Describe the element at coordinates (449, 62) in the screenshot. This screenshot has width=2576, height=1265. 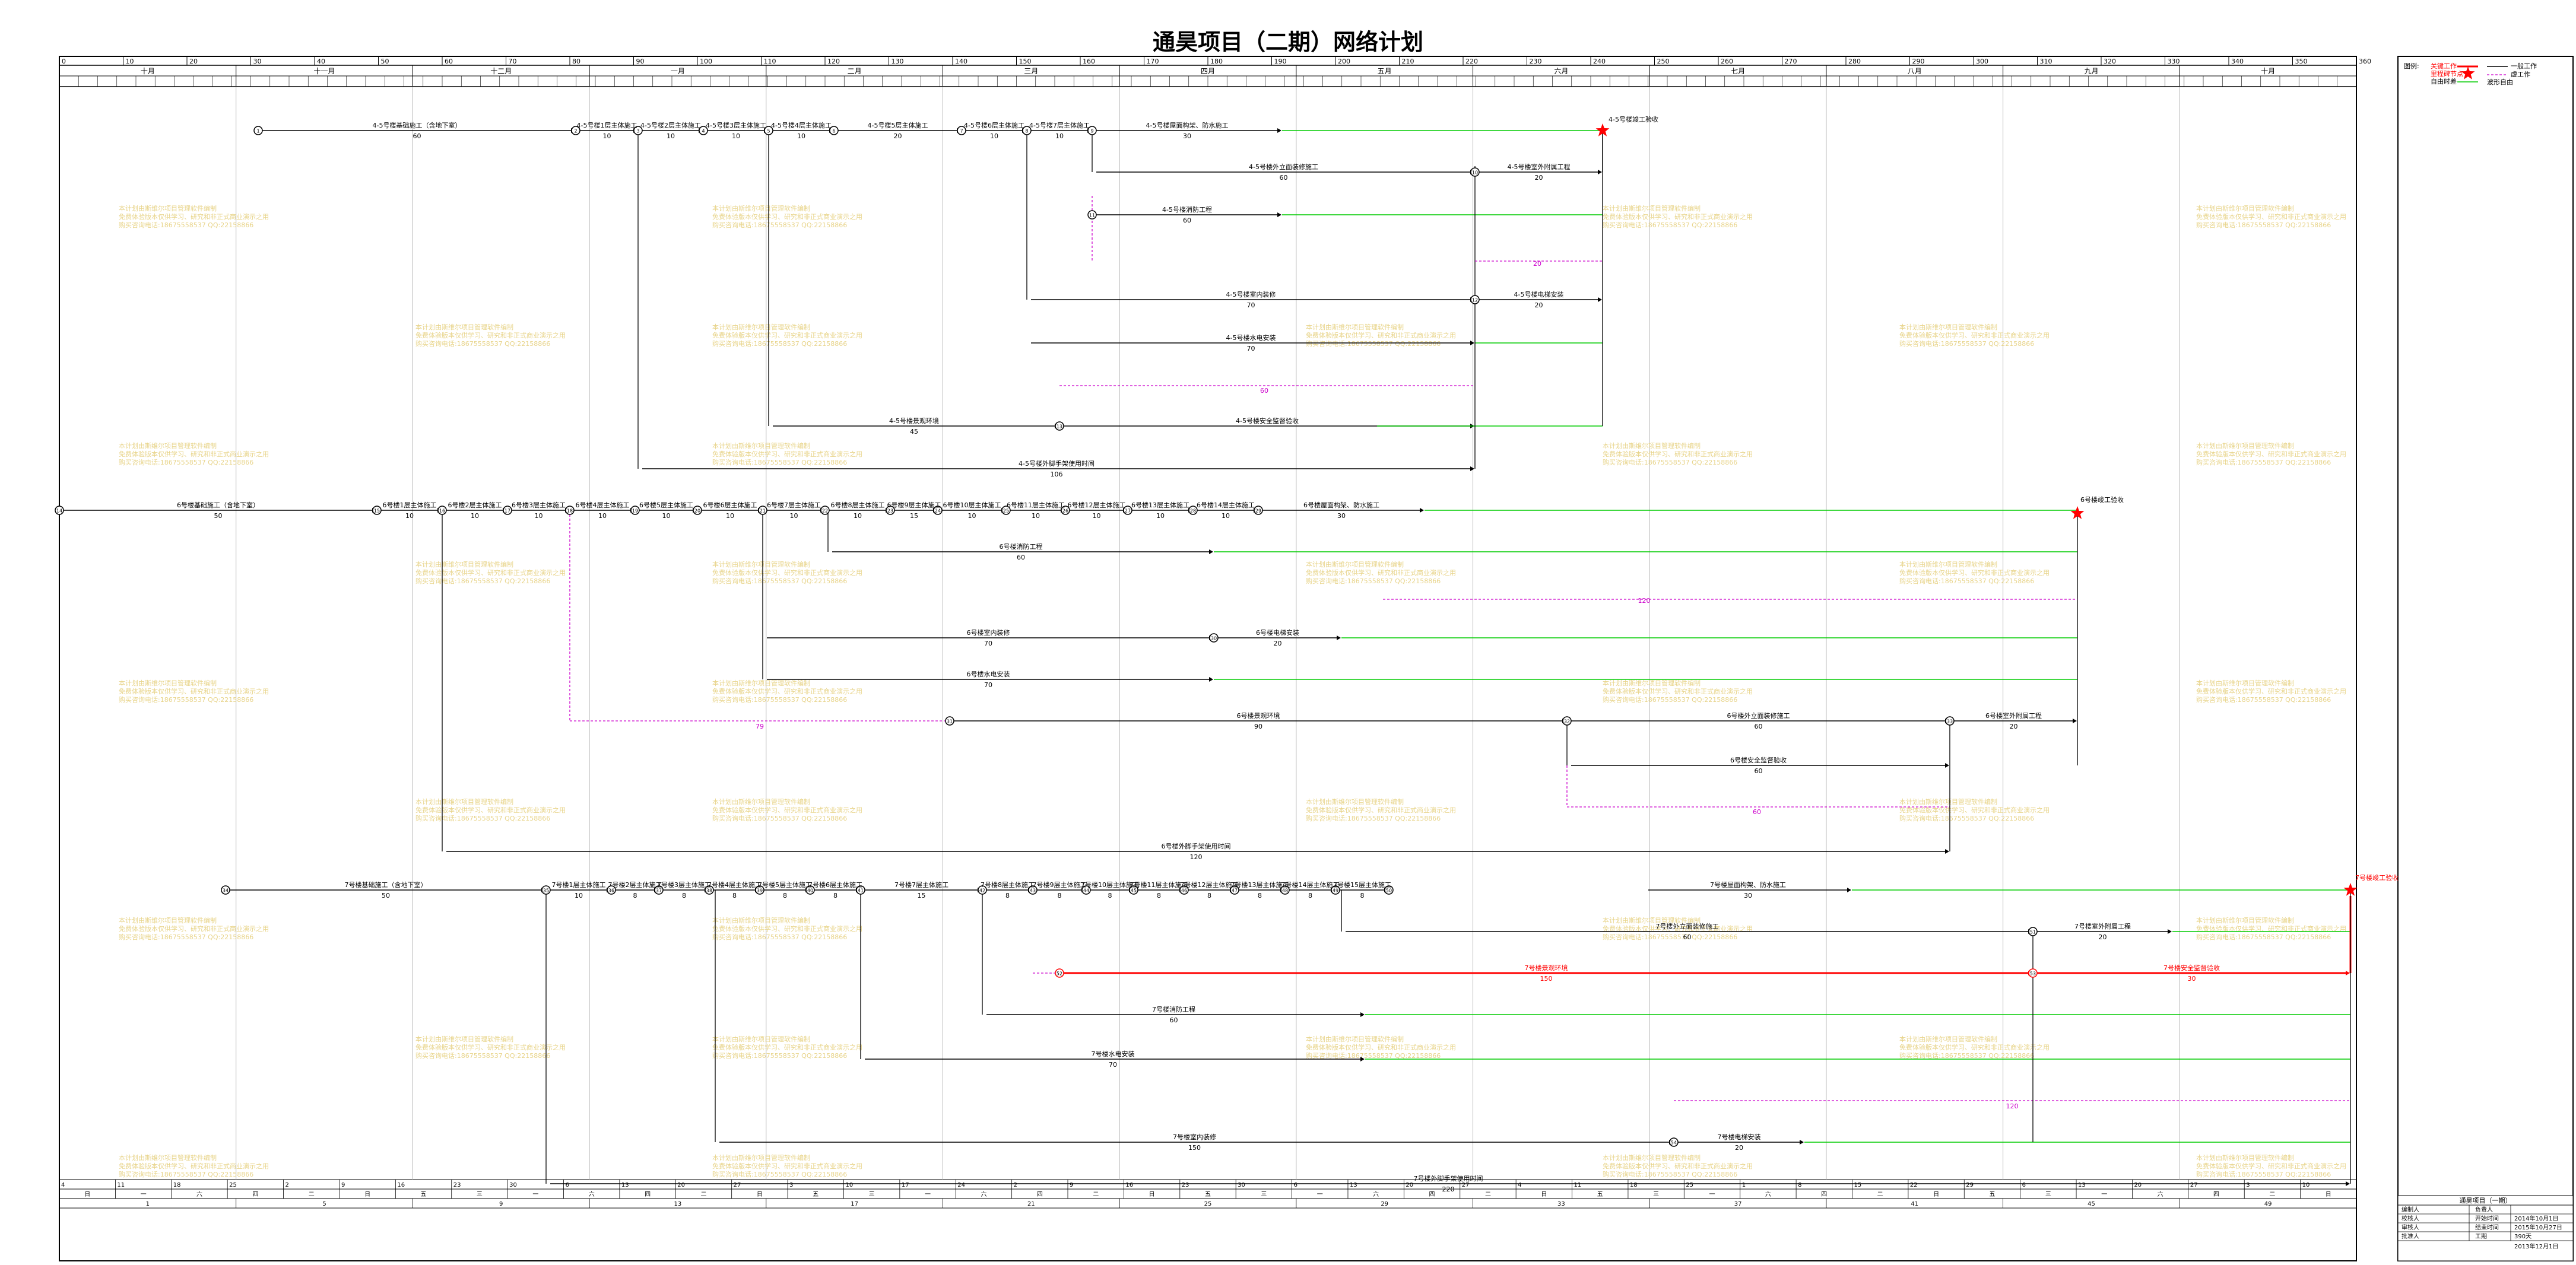
I see `top-tick-label: 60` at that location.